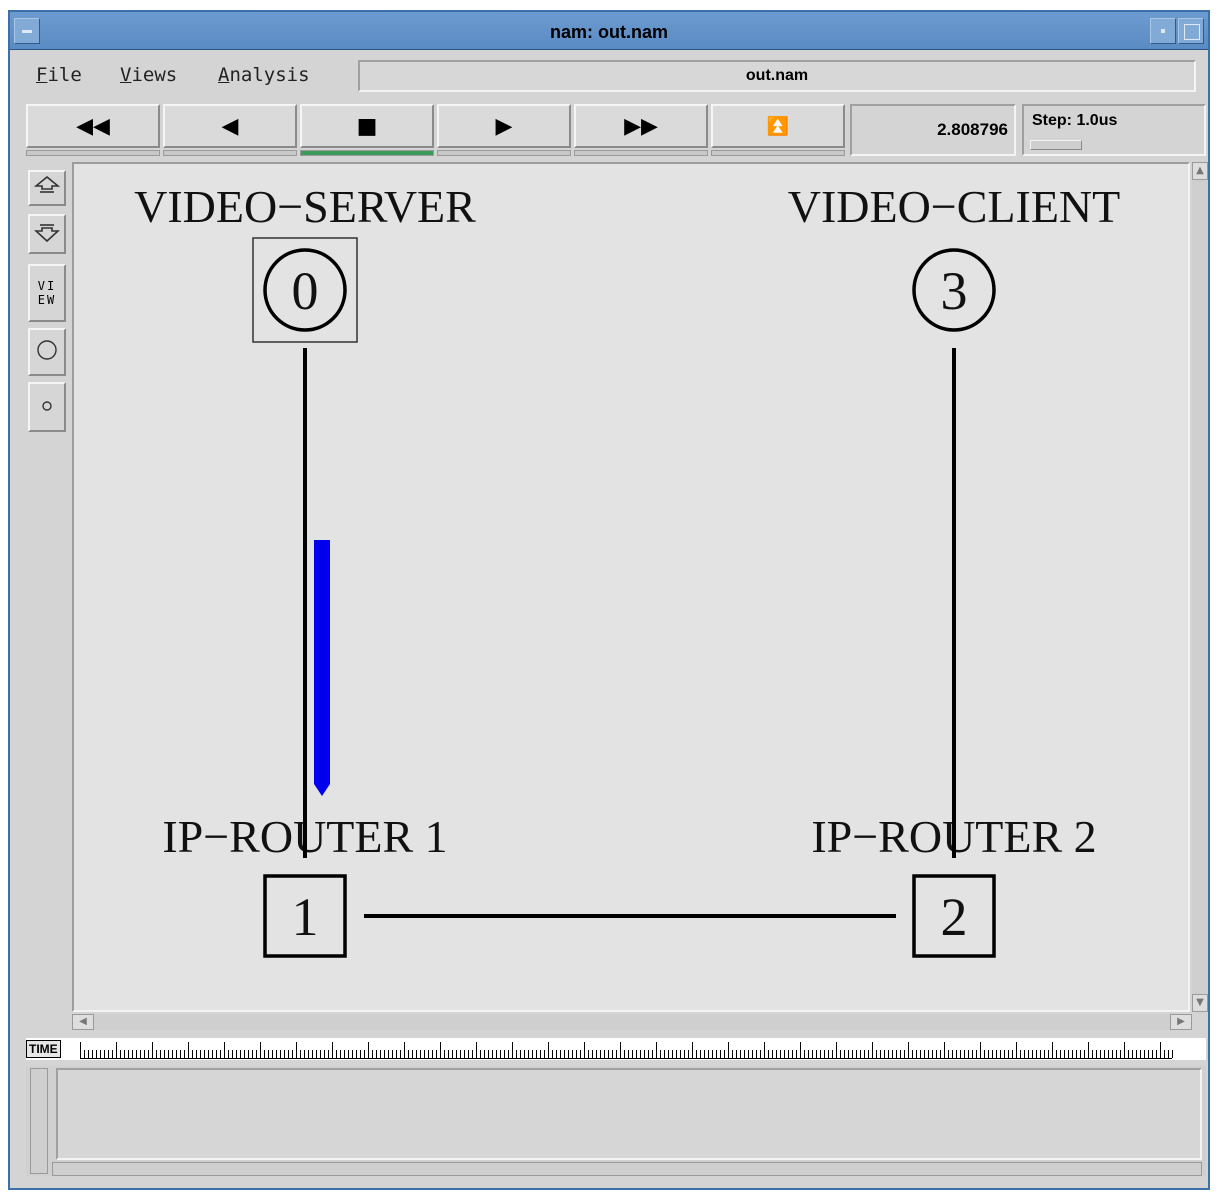  Describe the element at coordinates (778, 153) in the screenshot. I see `eject-button-indicator` at that location.